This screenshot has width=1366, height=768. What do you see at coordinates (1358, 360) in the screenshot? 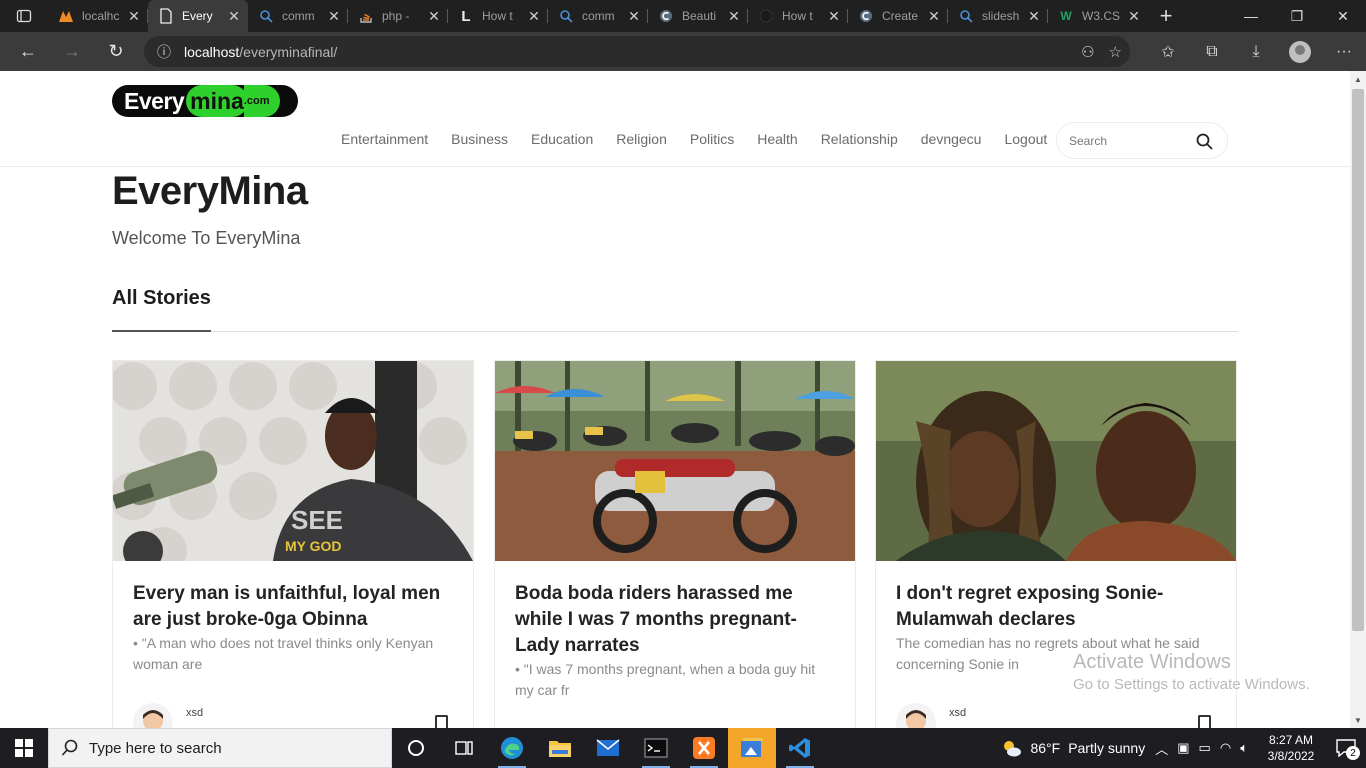
I see `scrollbar-thumb` at bounding box center [1358, 360].